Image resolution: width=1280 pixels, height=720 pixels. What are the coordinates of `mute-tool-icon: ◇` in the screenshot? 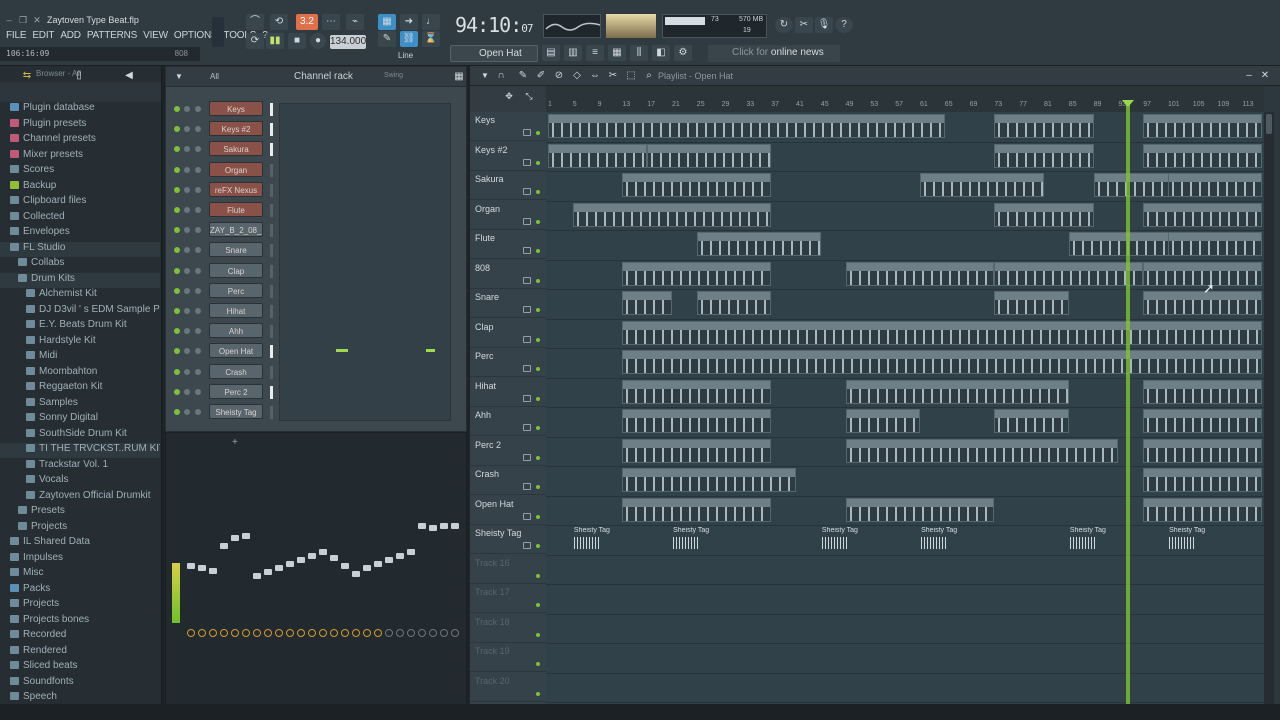 It's located at (577, 76).